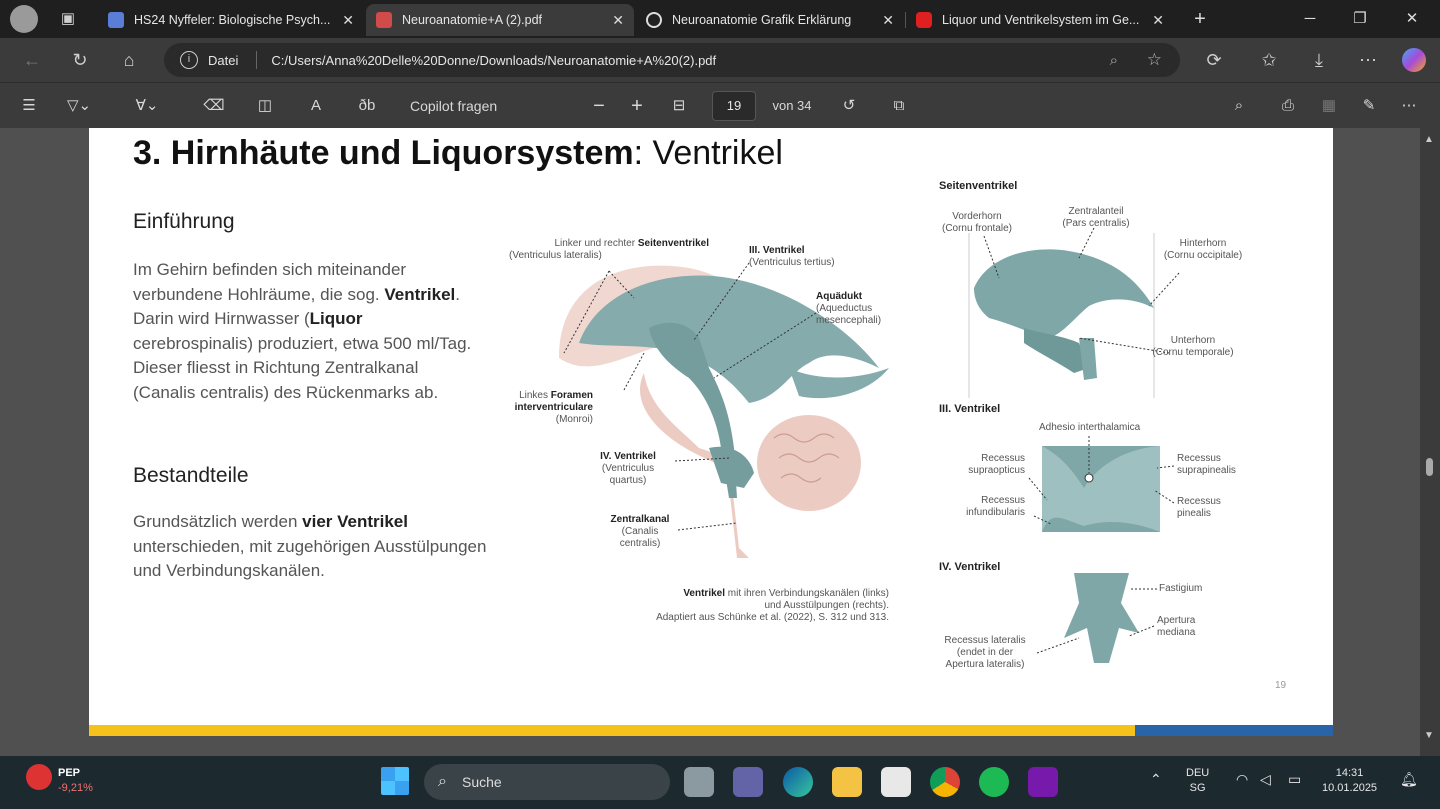 Image resolution: width=1440 pixels, height=809 pixels. I want to click on teams-icon, so click(748, 782).